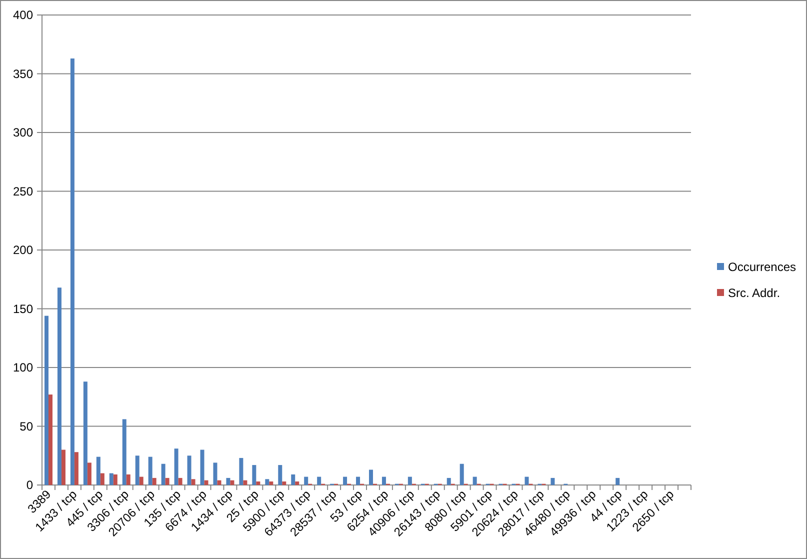  I want to click on legend-label: Src. Addr., so click(754, 293).